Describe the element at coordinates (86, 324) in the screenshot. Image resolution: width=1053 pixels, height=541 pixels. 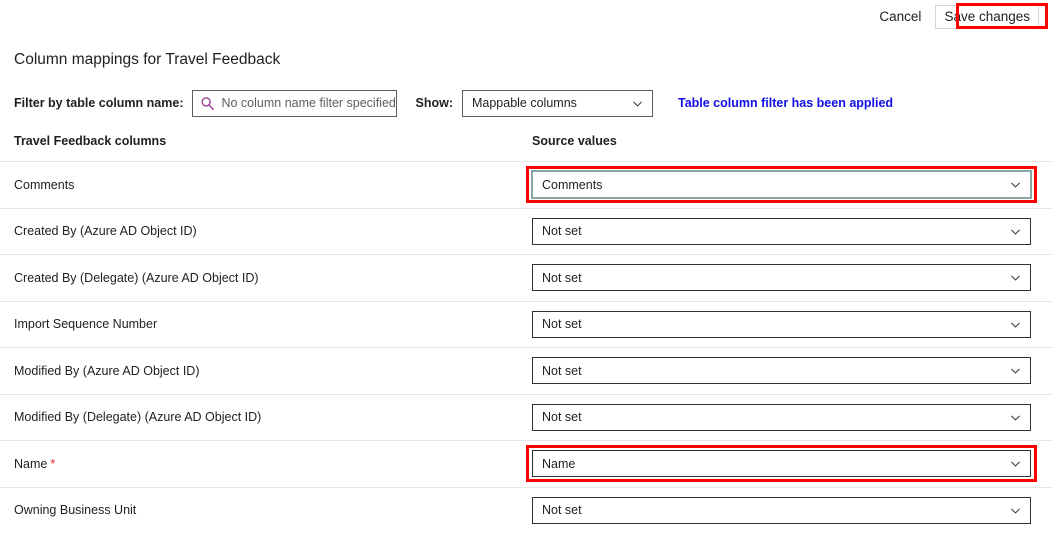
I see `column-name-label: Import Sequence Number` at that location.